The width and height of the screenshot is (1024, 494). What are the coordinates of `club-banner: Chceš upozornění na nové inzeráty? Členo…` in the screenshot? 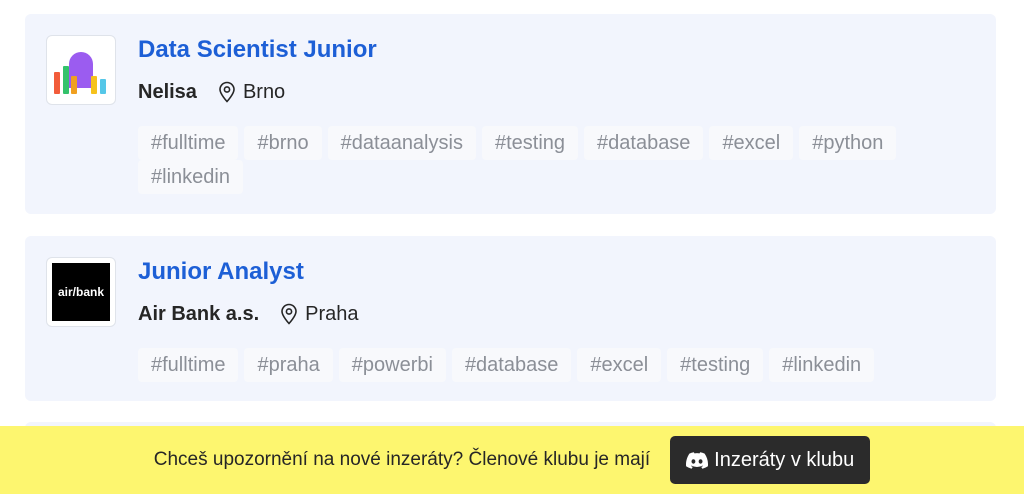 It's located at (512, 460).